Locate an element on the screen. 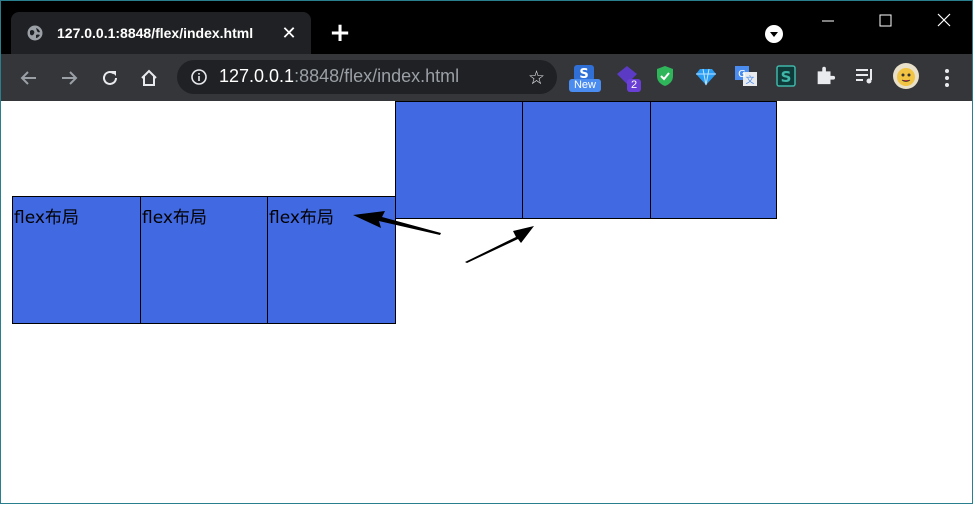 This screenshot has width=973, height=505. annotation-arrows is located at coordinates (443, 237).